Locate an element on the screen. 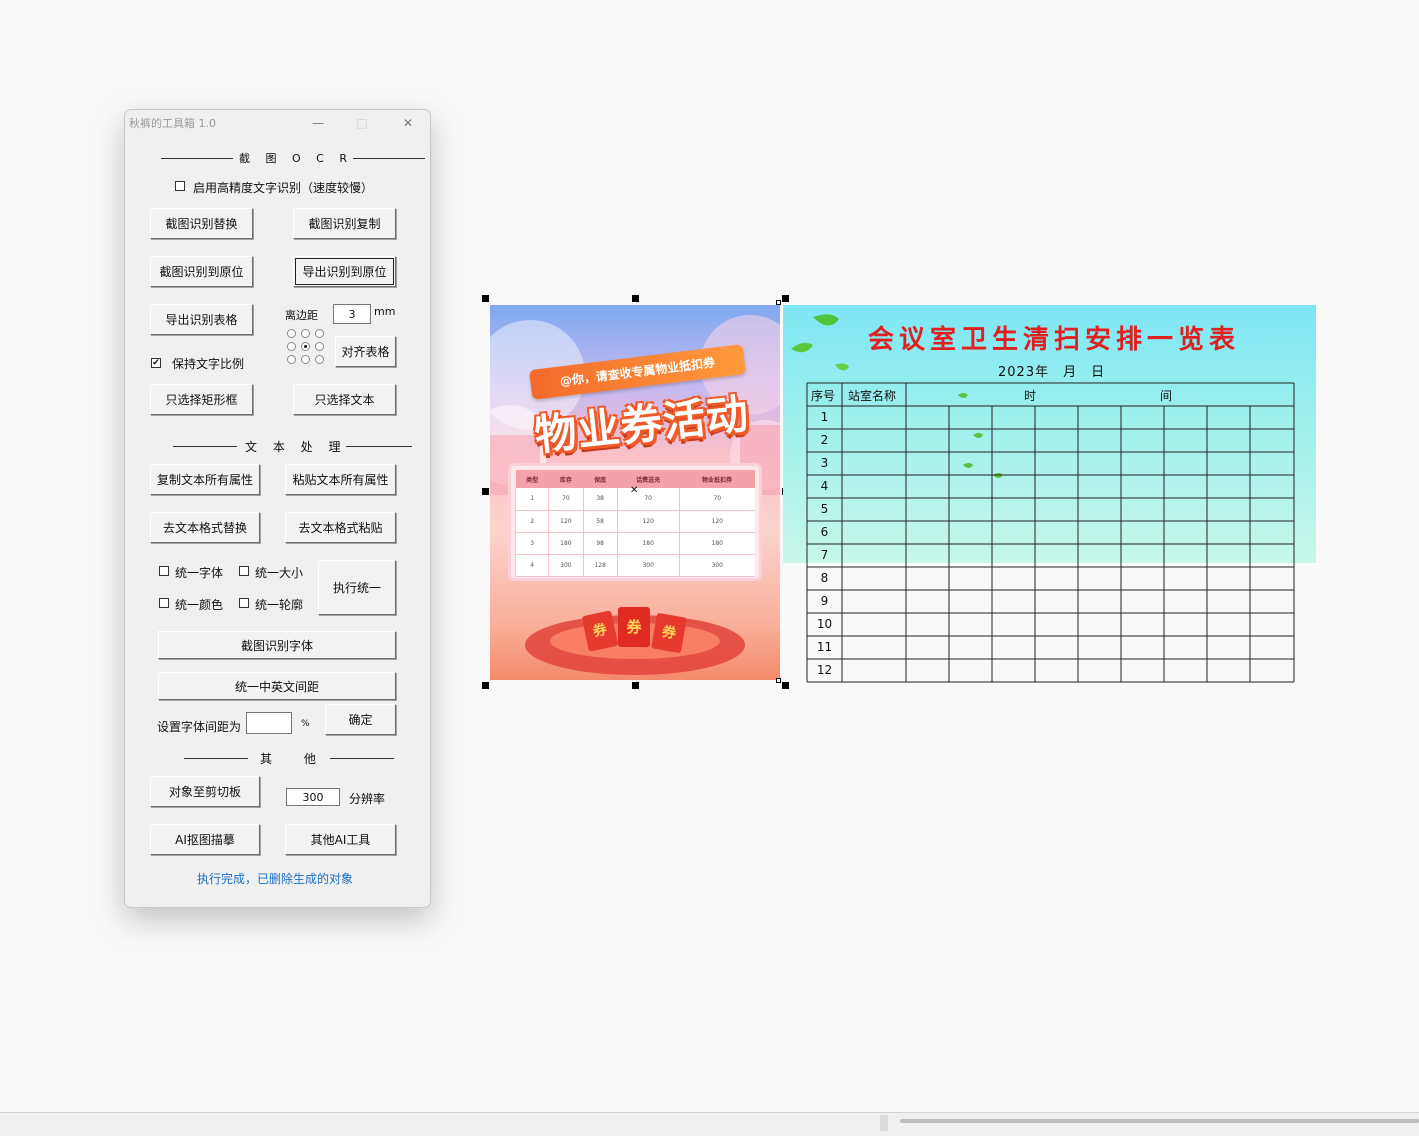  align-radio-bc is located at coordinates (305, 359).